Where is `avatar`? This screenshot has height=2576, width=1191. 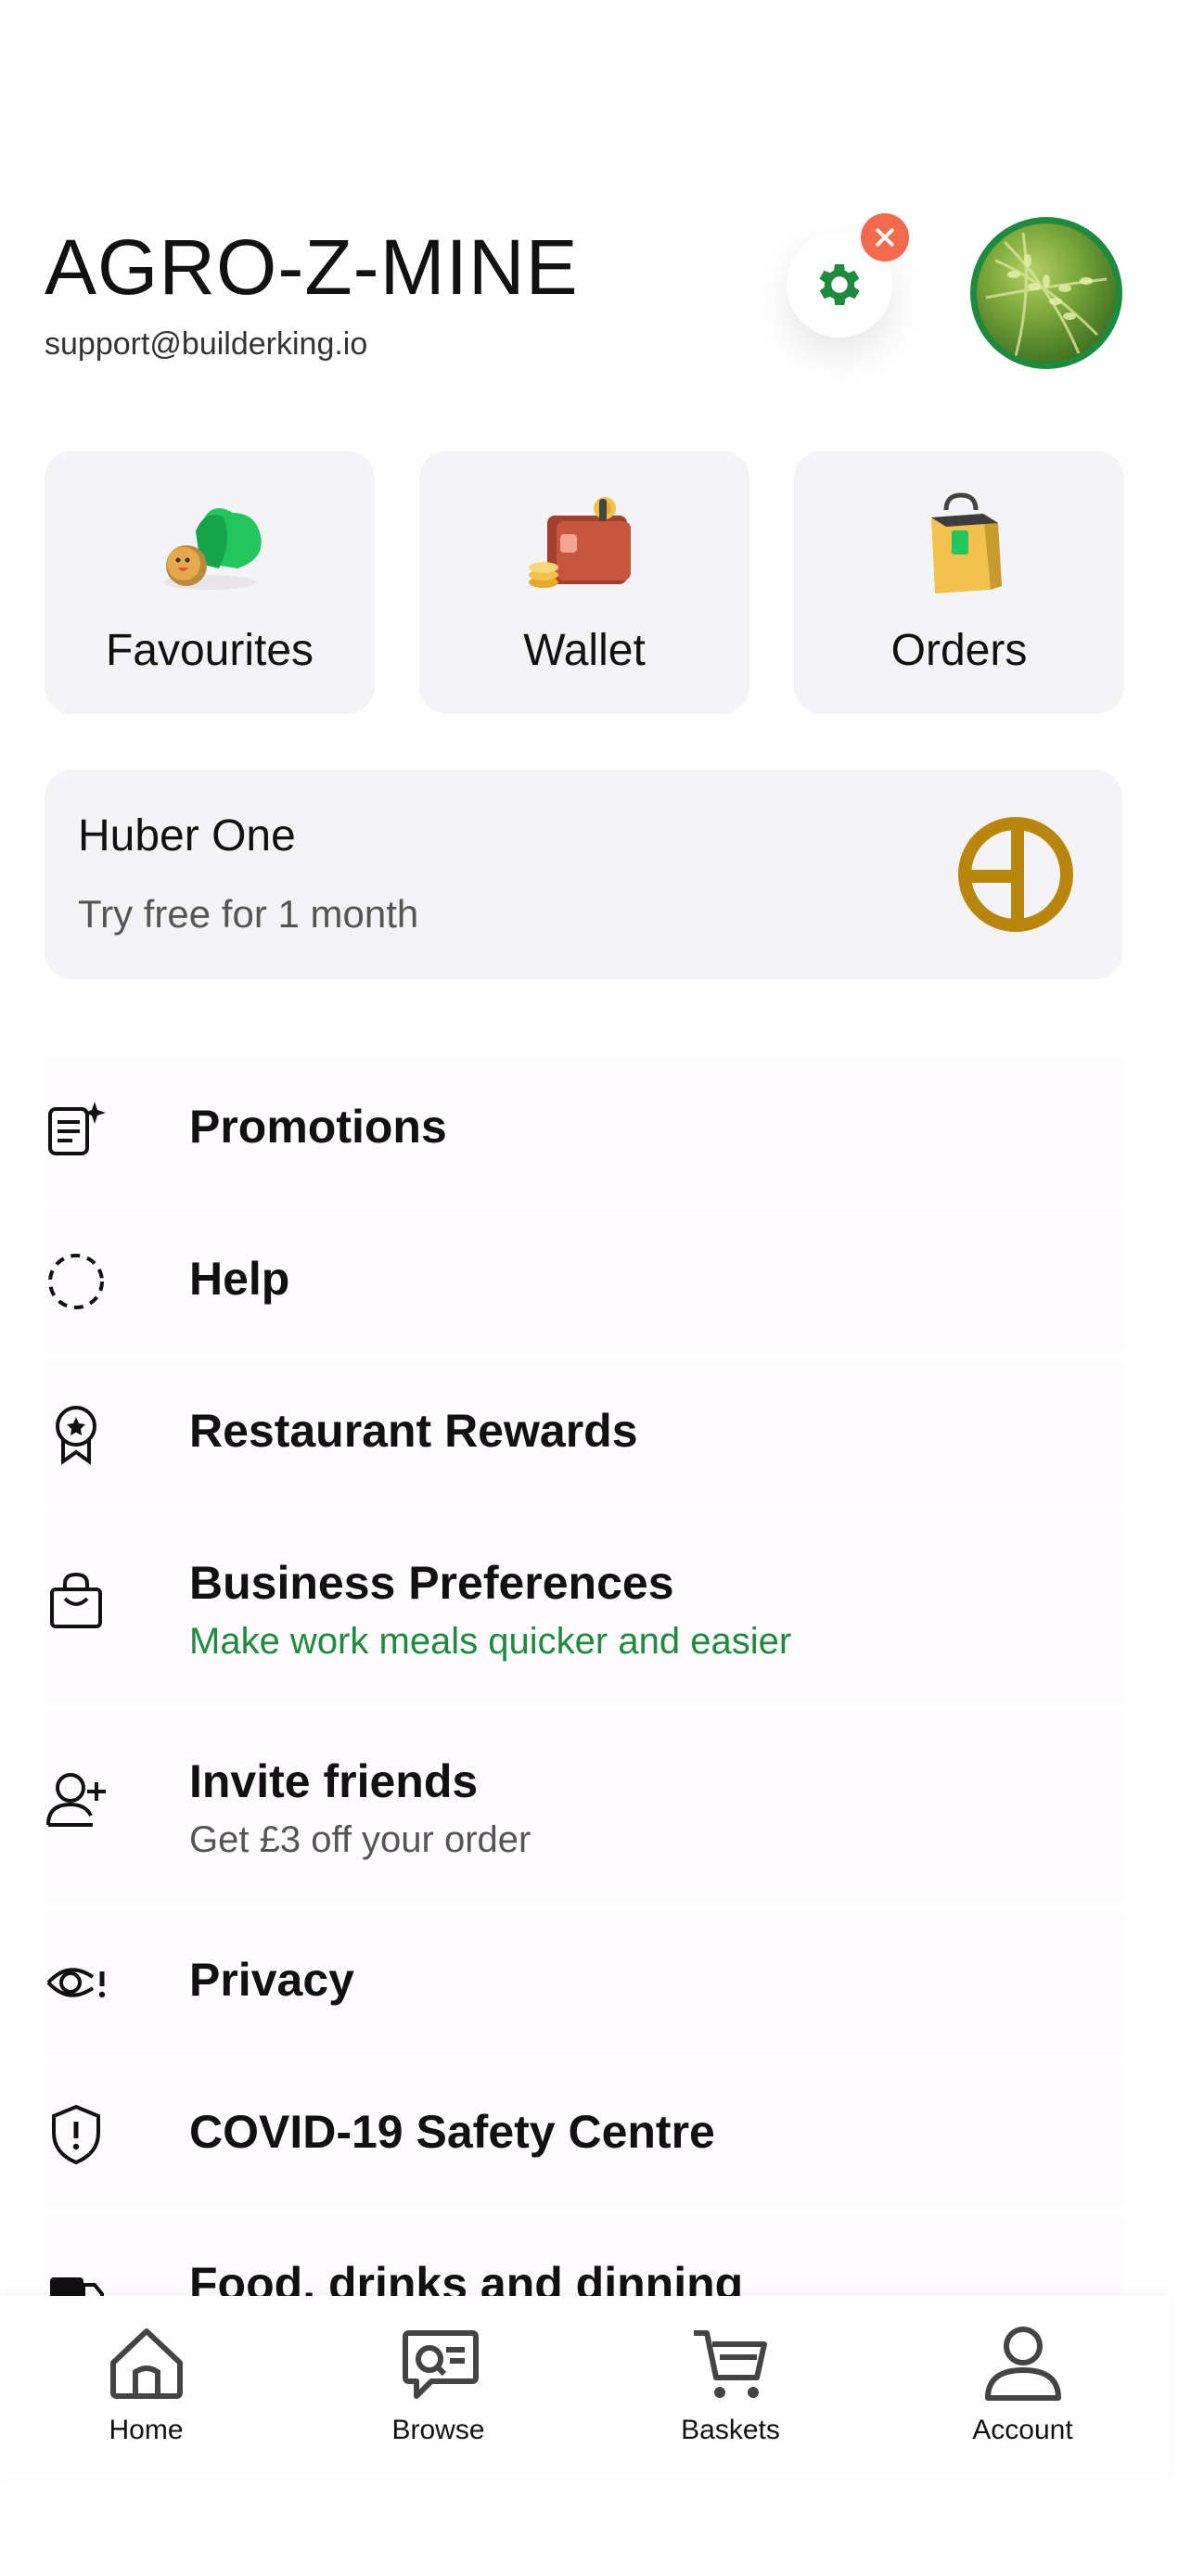
avatar is located at coordinates (1046, 293).